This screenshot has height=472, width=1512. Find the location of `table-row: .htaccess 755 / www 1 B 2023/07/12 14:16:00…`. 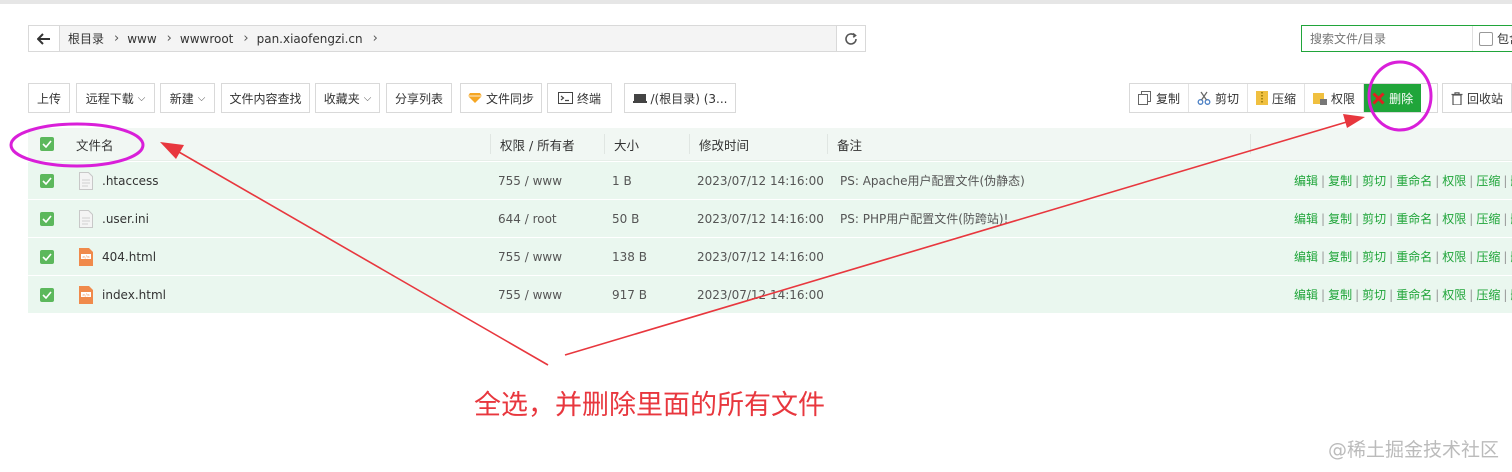

table-row: .htaccess 755 / www 1 B 2023/07/12 14:16:00… is located at coordinates (770, 181).